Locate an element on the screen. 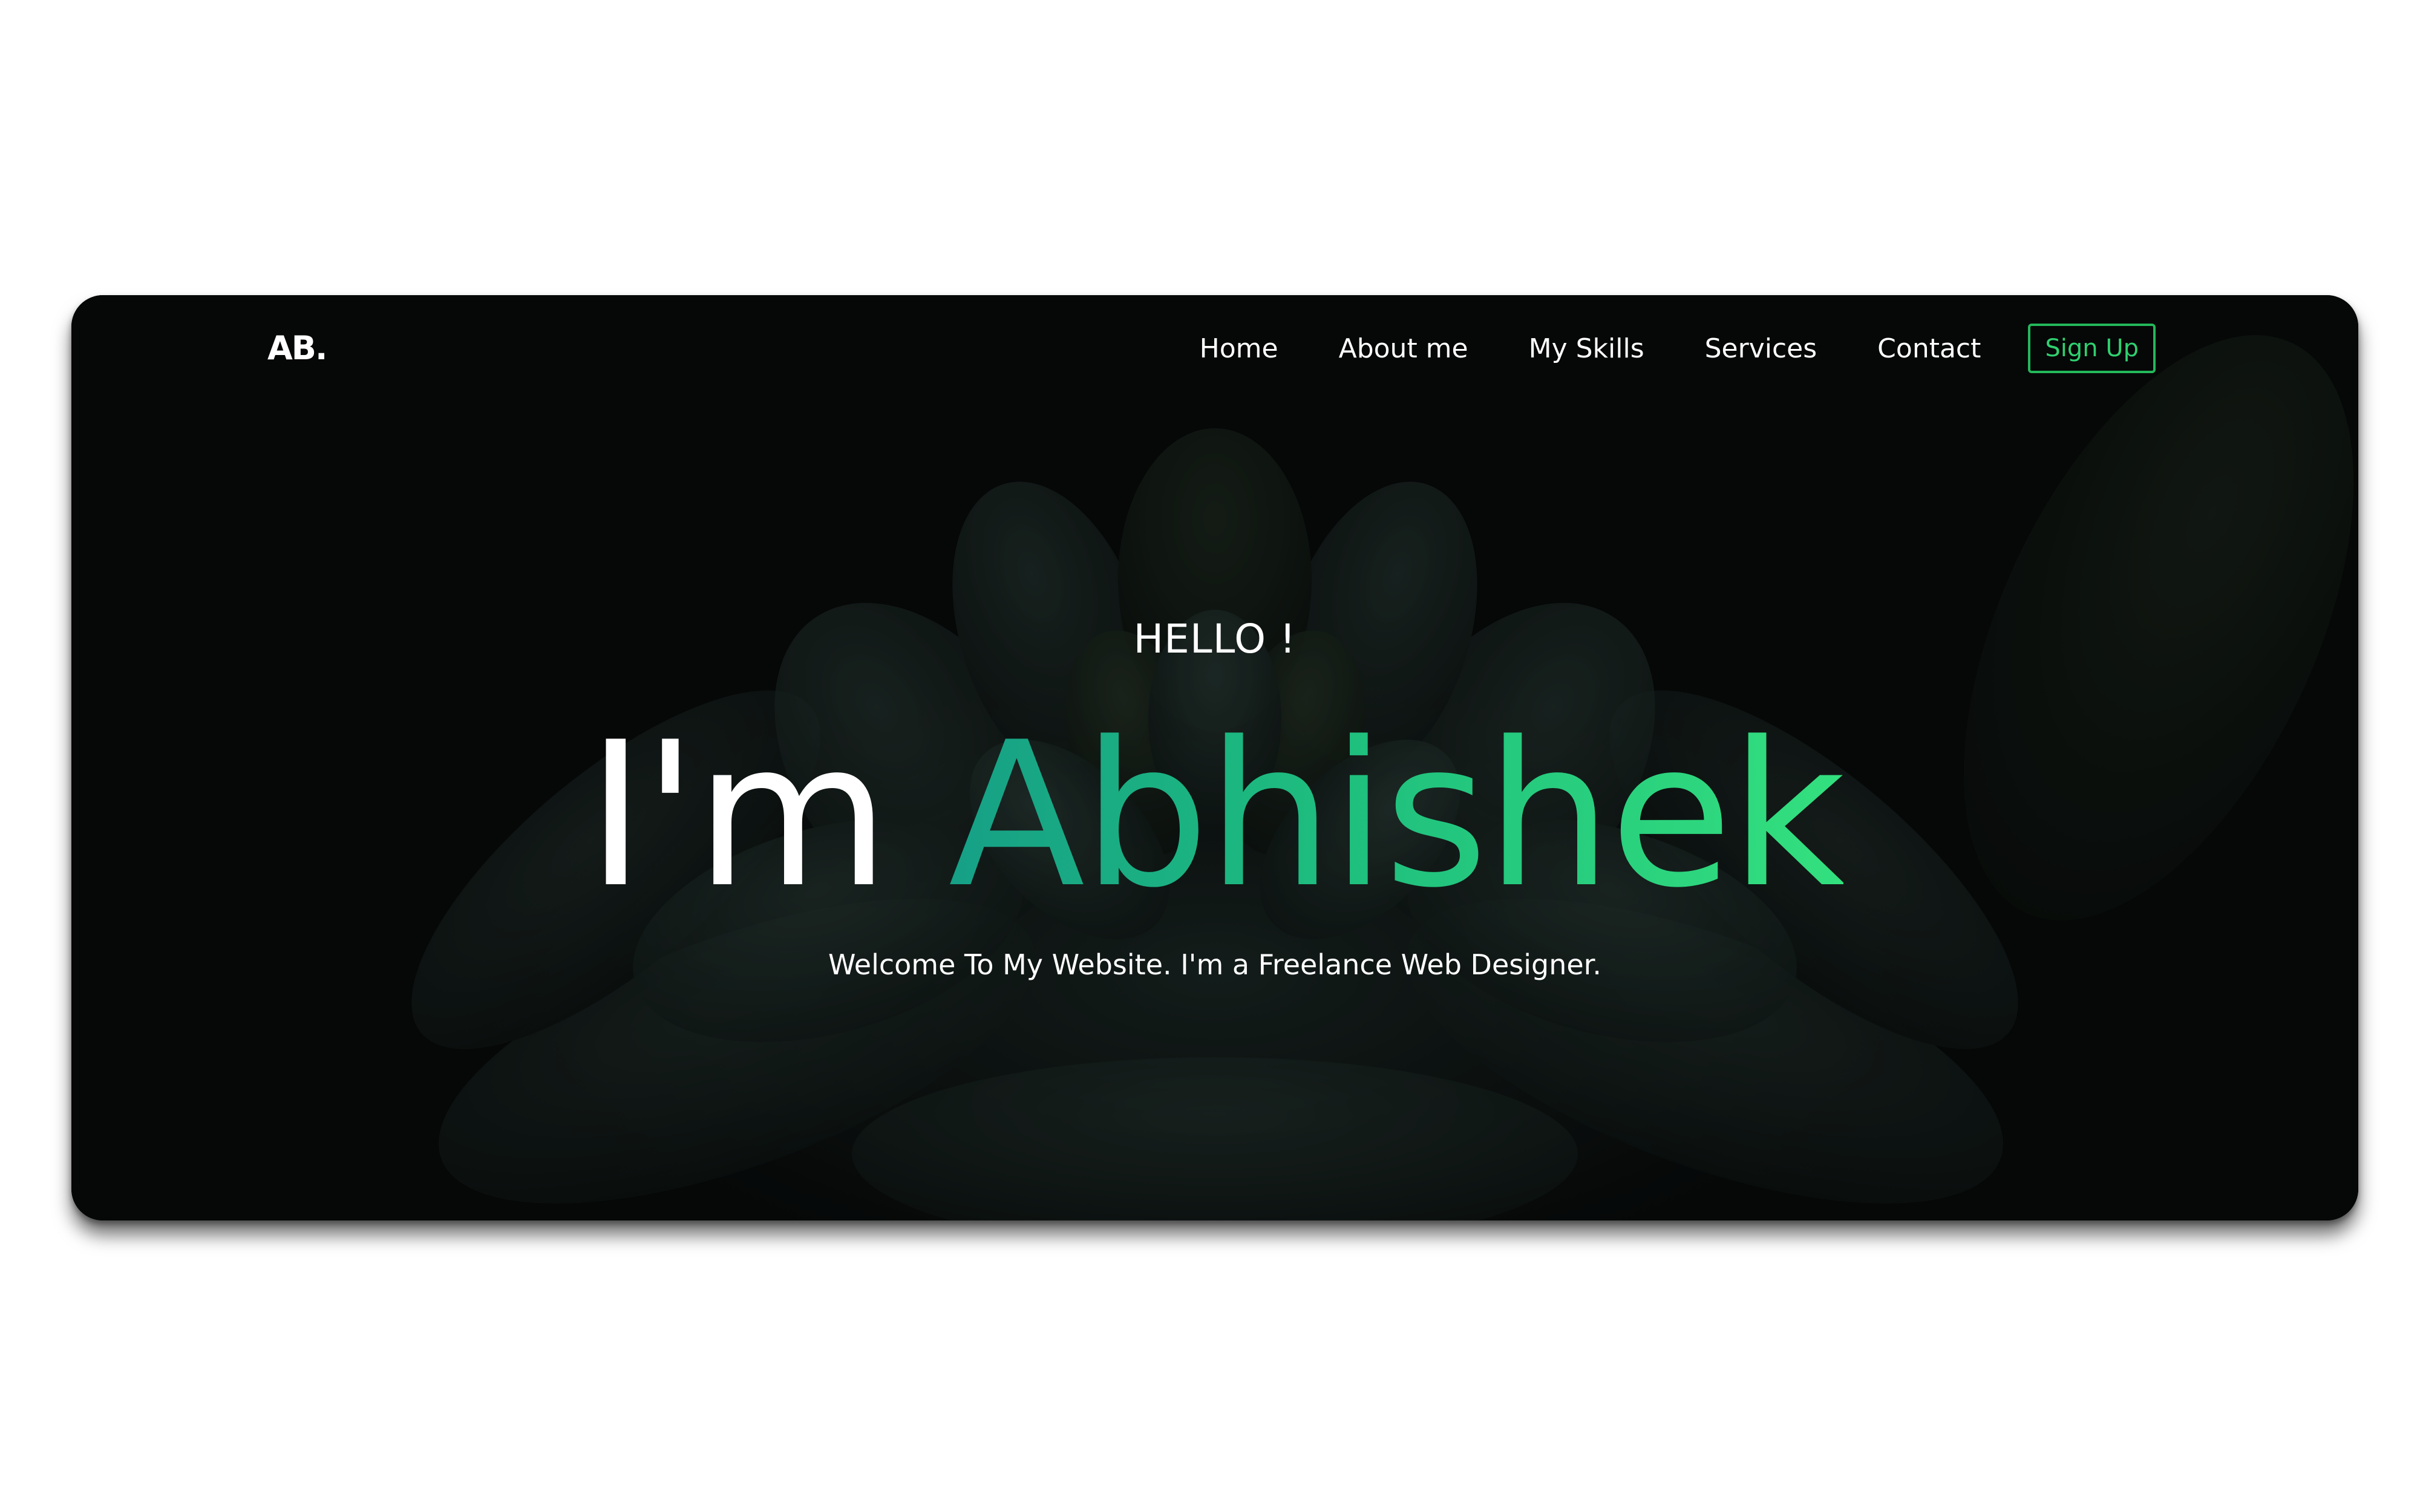  nav-link-home: Home is located at coordinates (1239, 349).